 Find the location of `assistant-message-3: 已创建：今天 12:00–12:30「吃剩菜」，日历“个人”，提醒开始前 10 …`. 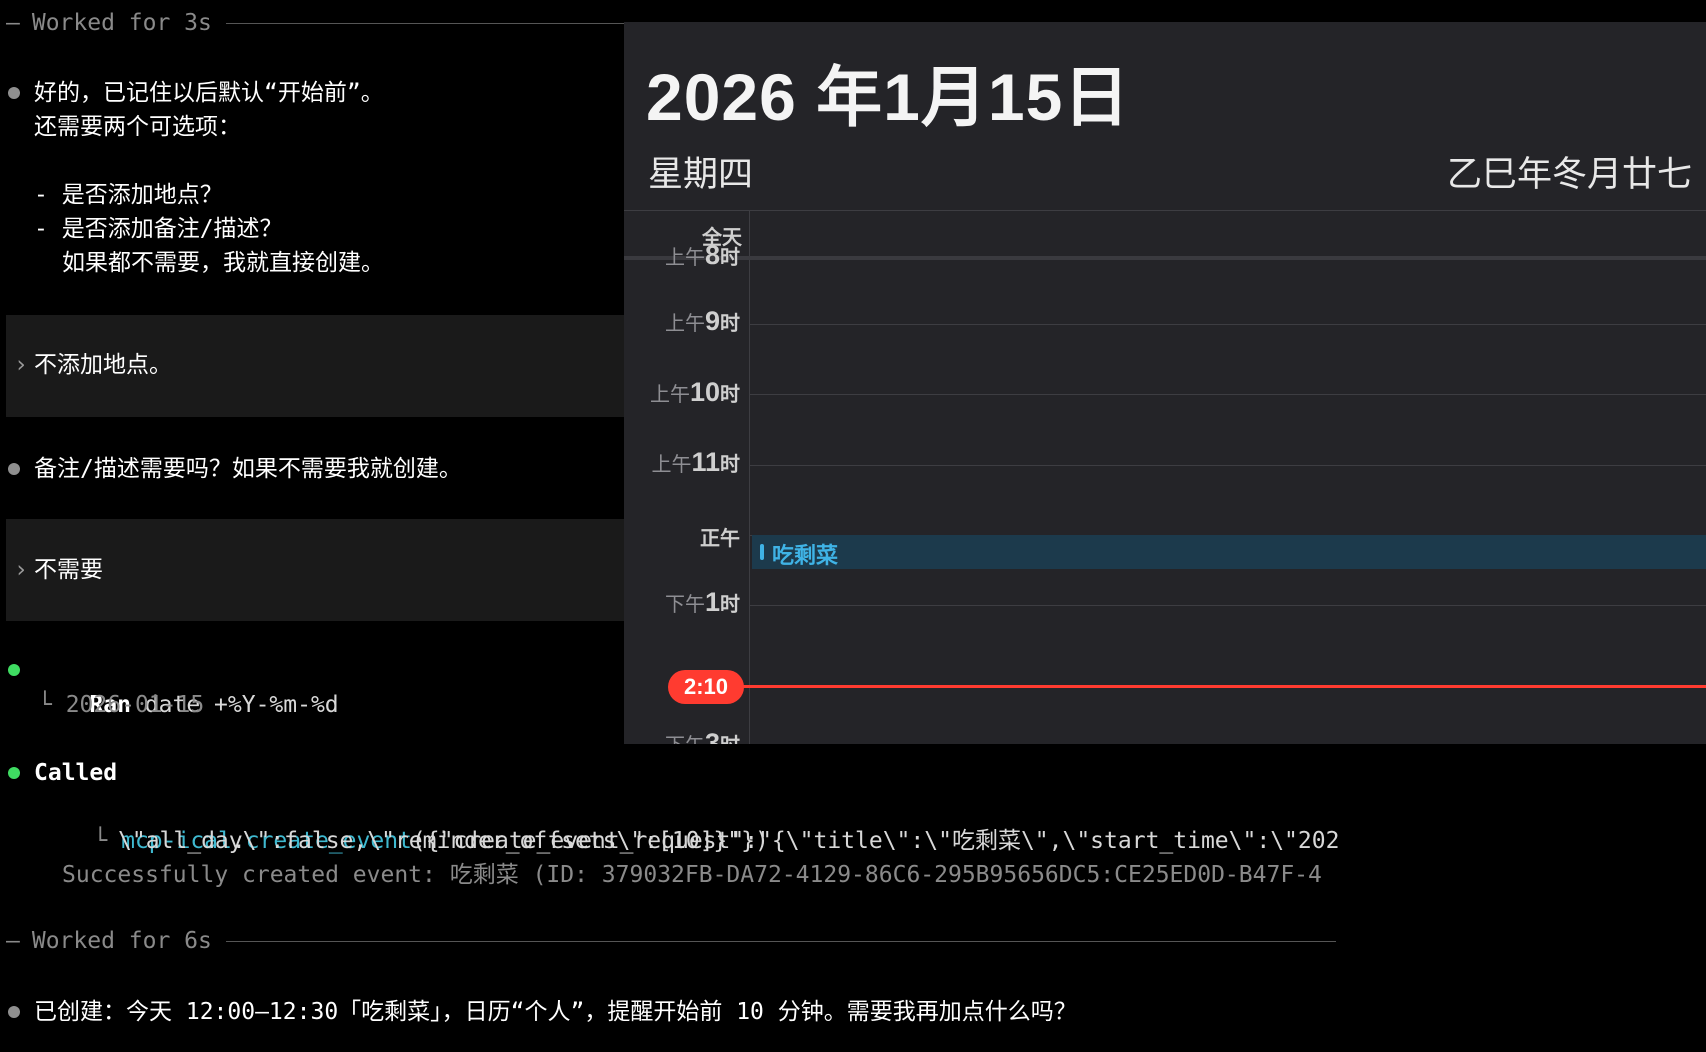

assistant-message-3: 已创建：今天 12:00–12:30「吃剩菜」，日历“个人”，提醒开始前 10 … is located at coordinates (555, 1012).